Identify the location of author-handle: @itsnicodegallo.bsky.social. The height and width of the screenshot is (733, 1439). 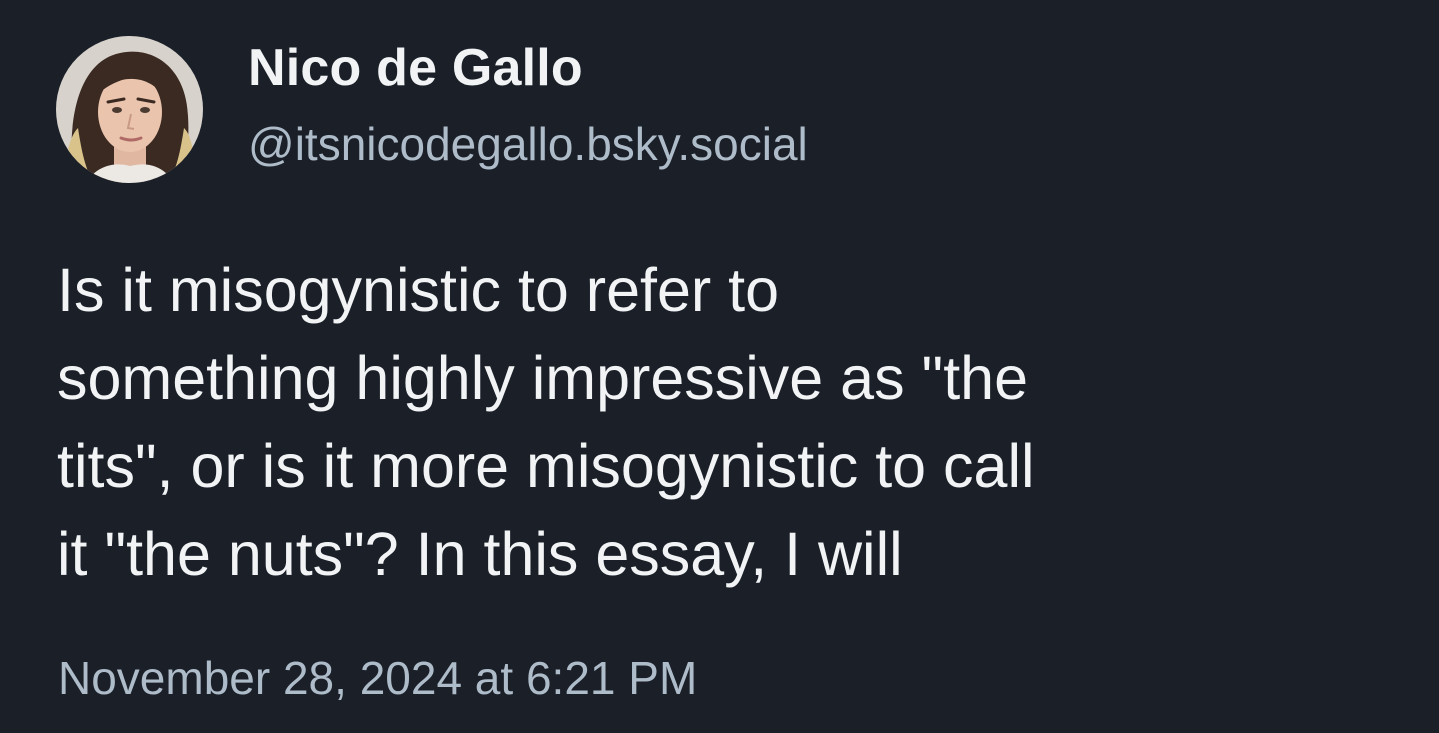
(528, 144).